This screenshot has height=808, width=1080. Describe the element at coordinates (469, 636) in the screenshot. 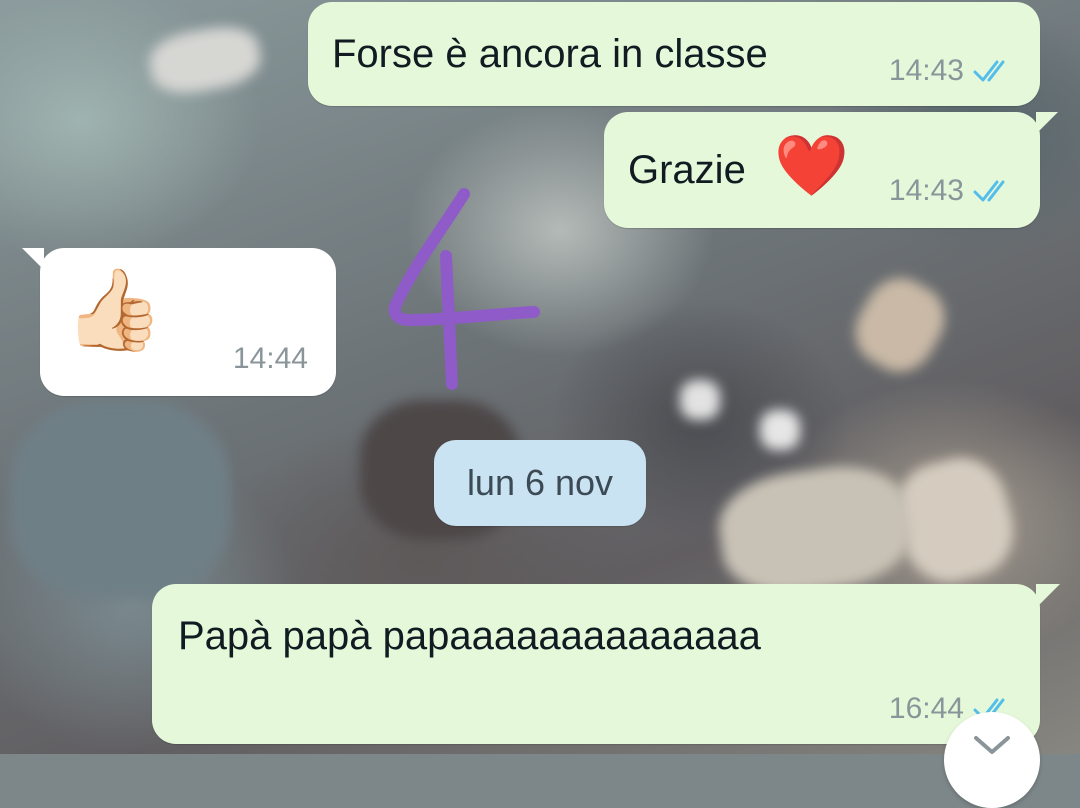

I see `message-text: Papà papà papaaaaaaaaaaaaaa` at that location.